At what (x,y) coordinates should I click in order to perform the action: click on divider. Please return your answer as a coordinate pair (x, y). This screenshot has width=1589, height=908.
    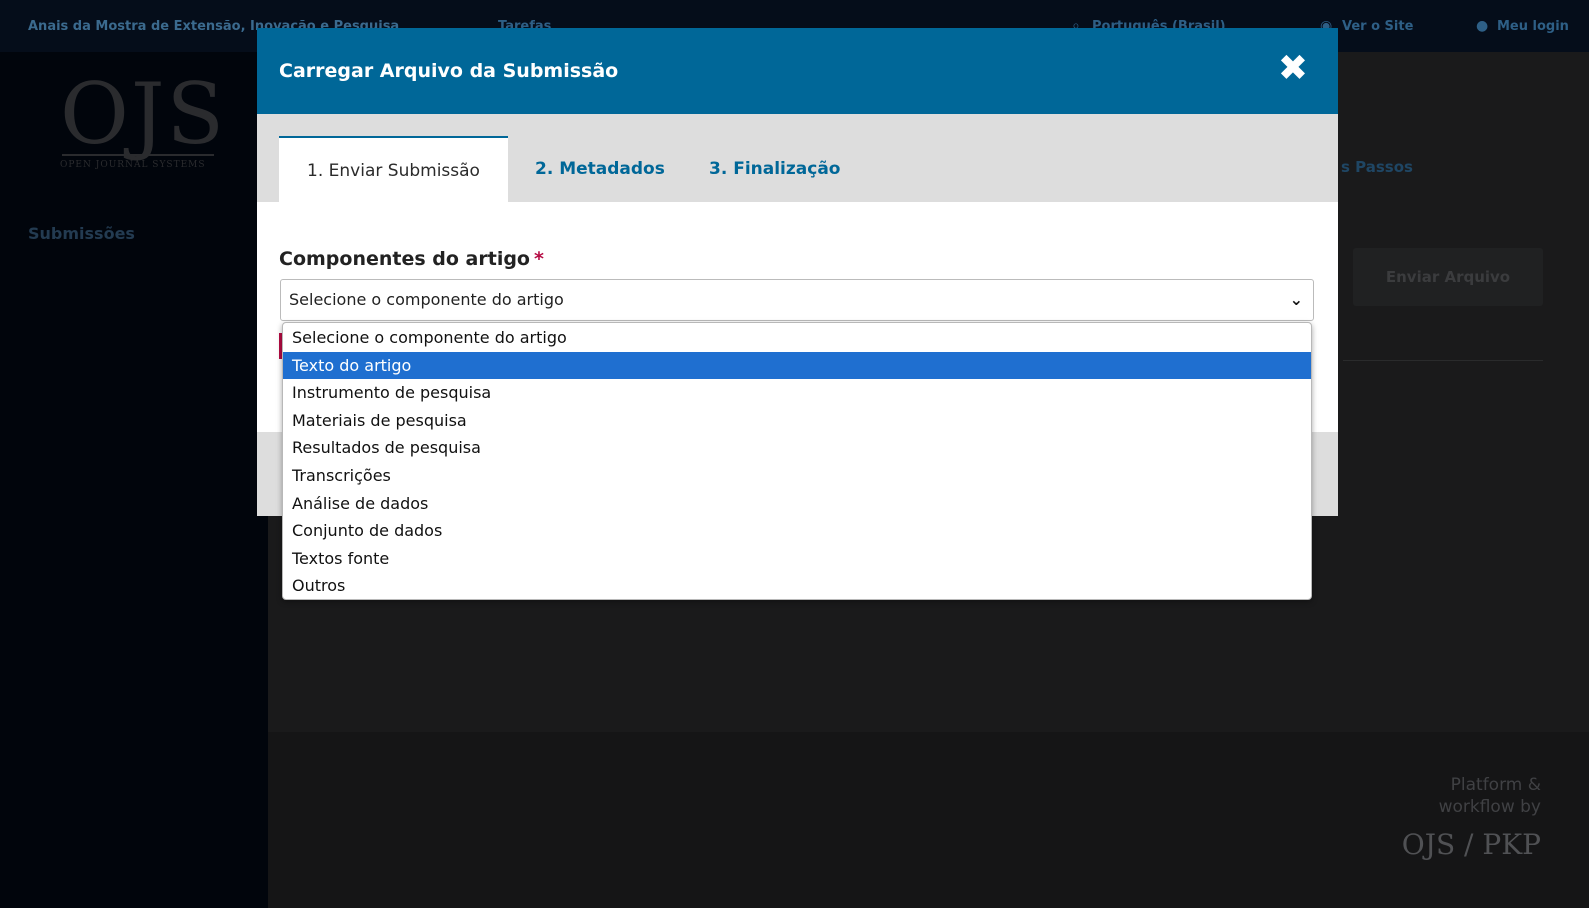
    Looking at the image, I should click on (1443, 360).